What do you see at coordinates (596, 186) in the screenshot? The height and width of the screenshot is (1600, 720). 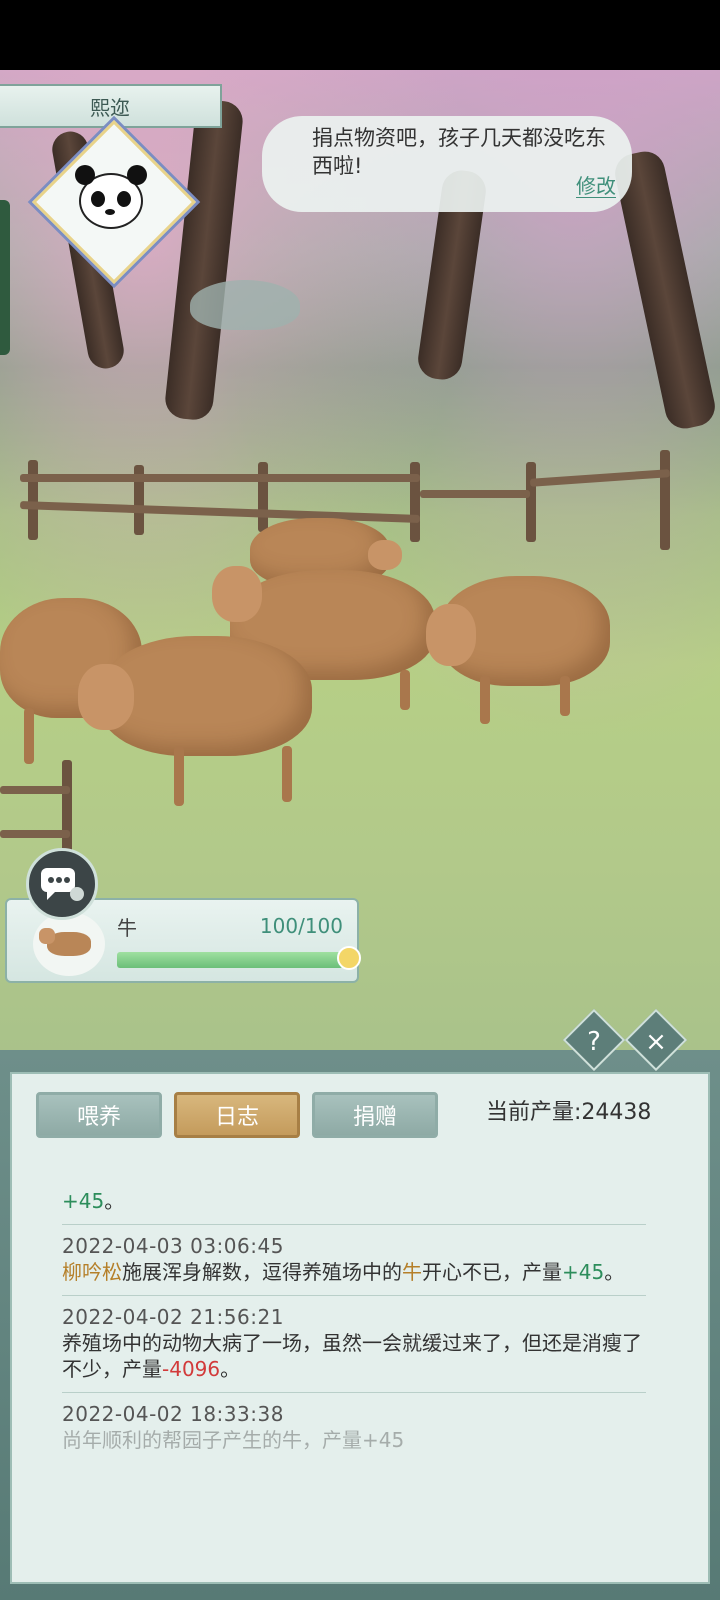 I see `edit-message-link: 修改` at bounding box center [596, 186].